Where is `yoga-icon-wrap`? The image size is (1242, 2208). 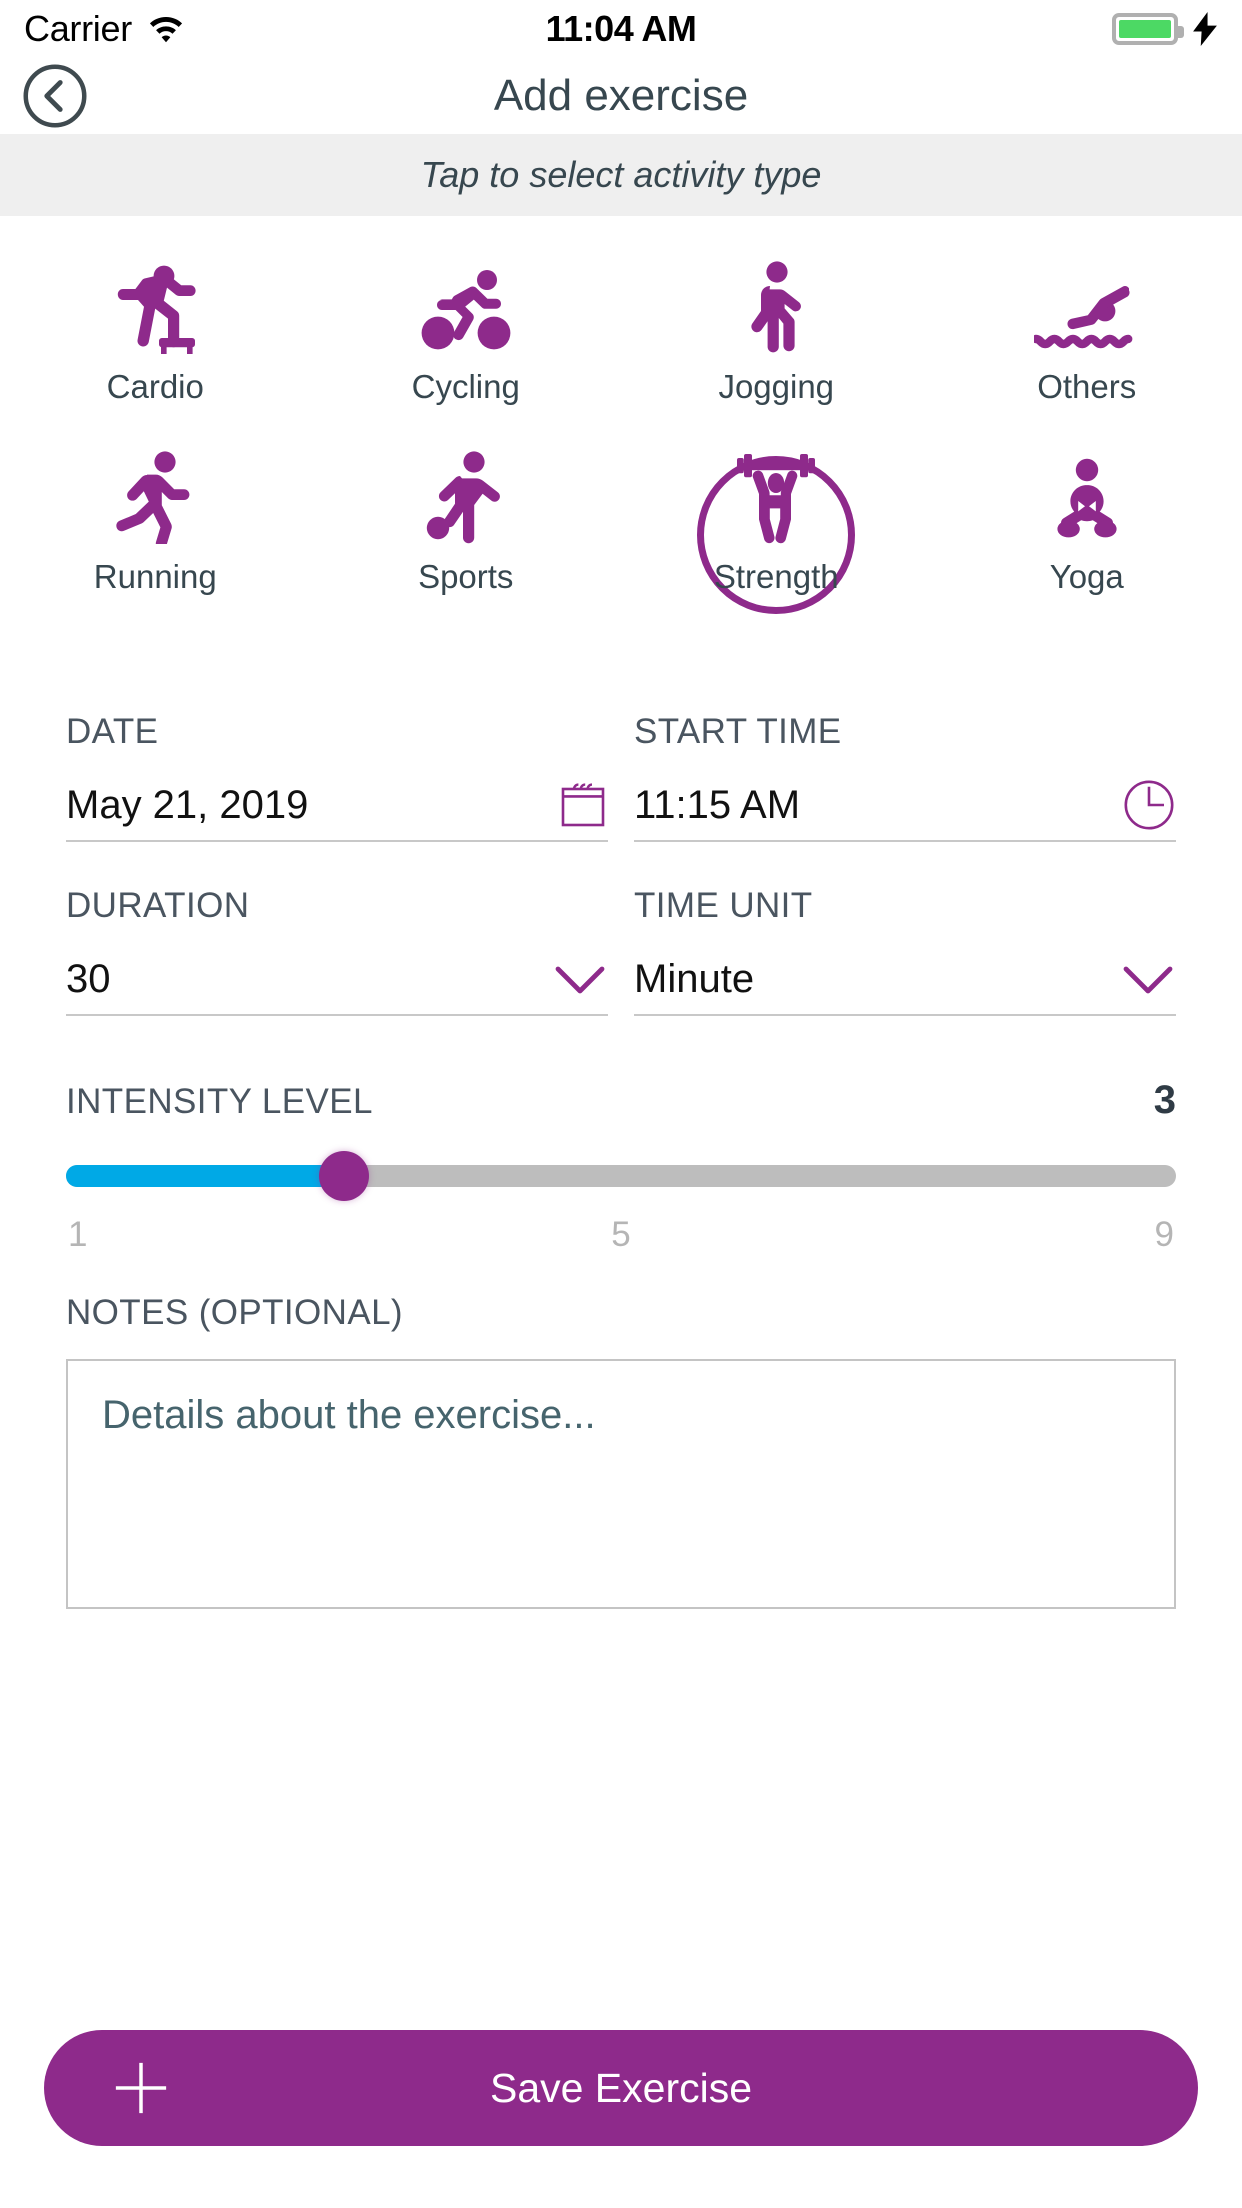
yoga-icon-wrap is located at coordinates (1087, 496).